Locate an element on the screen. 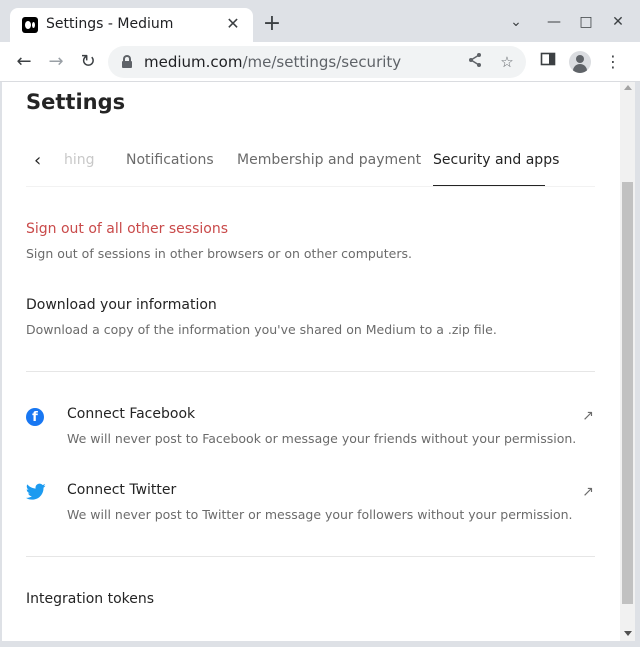 Image resolution: width=640 pixels, height=647 pixels. tab-publishing: hing is located at coordinates (79, 160).